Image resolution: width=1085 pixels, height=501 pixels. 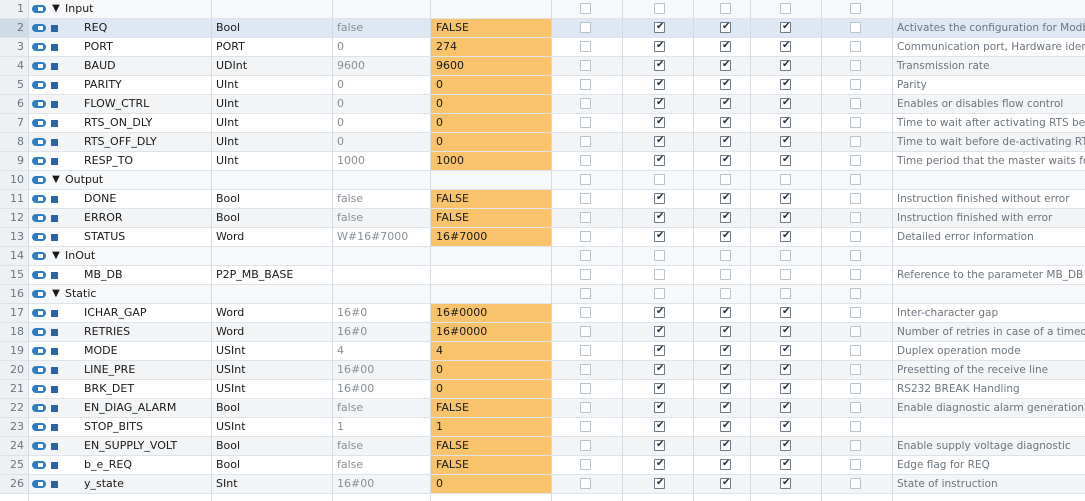 What do you see at coordinates (991, 237) in the screenshot?
I see `comment-cell: Detailed error information` at bounding box center [991, 237].